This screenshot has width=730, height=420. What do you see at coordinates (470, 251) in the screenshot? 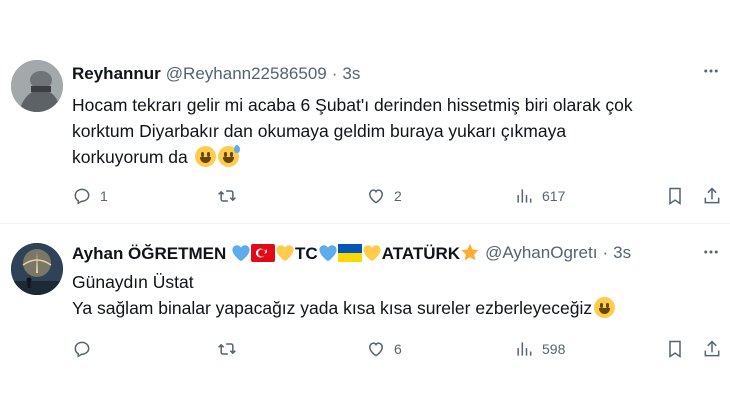
I see `star-emoji` at bounding box center [470, 251].